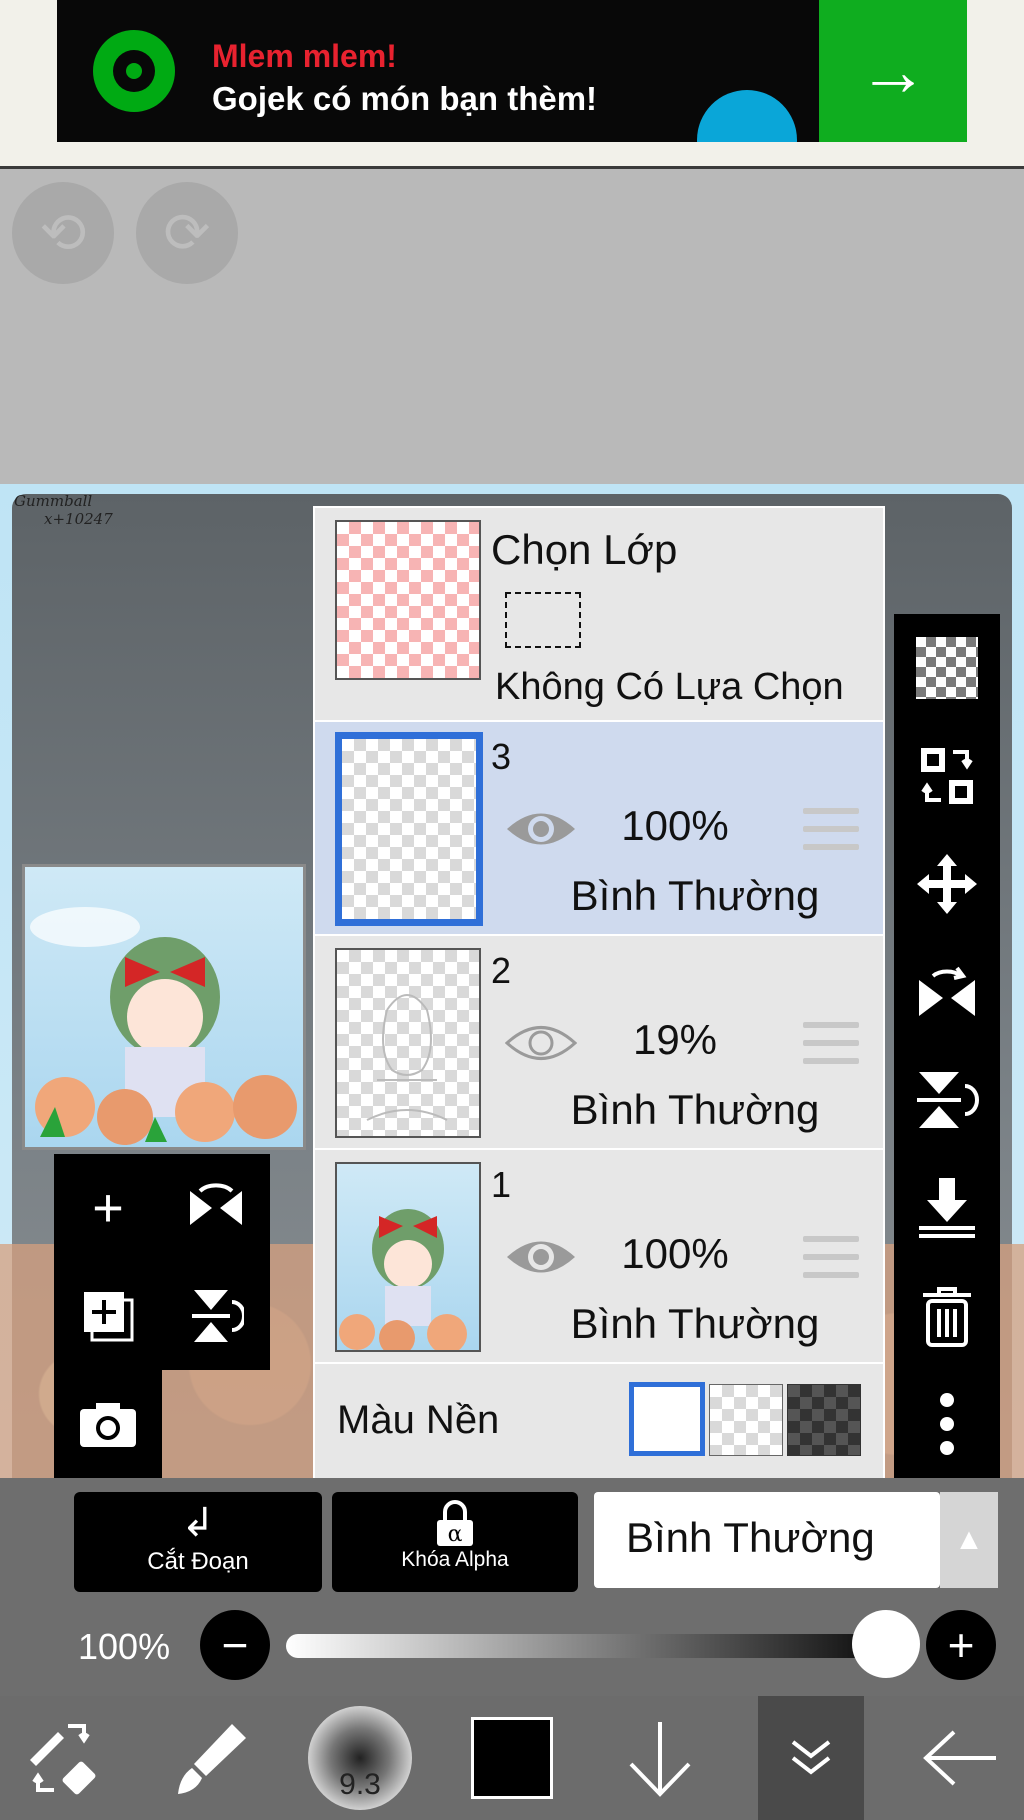 This screenshot has width=1024, height=1820. What do you see at coordinates (512, 167) in the screenshot?
I see `ad-divider` at bounding box center [512, 167].